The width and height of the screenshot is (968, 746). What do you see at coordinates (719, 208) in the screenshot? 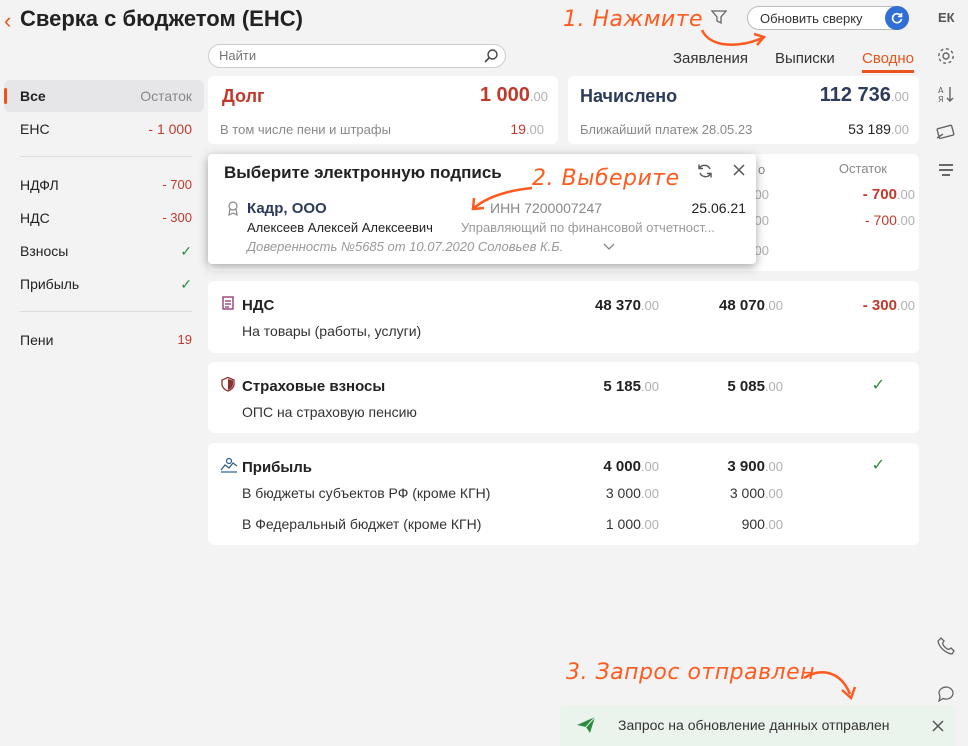
I see `signature-date: 25.06.21` at bounding box center [719, 208].